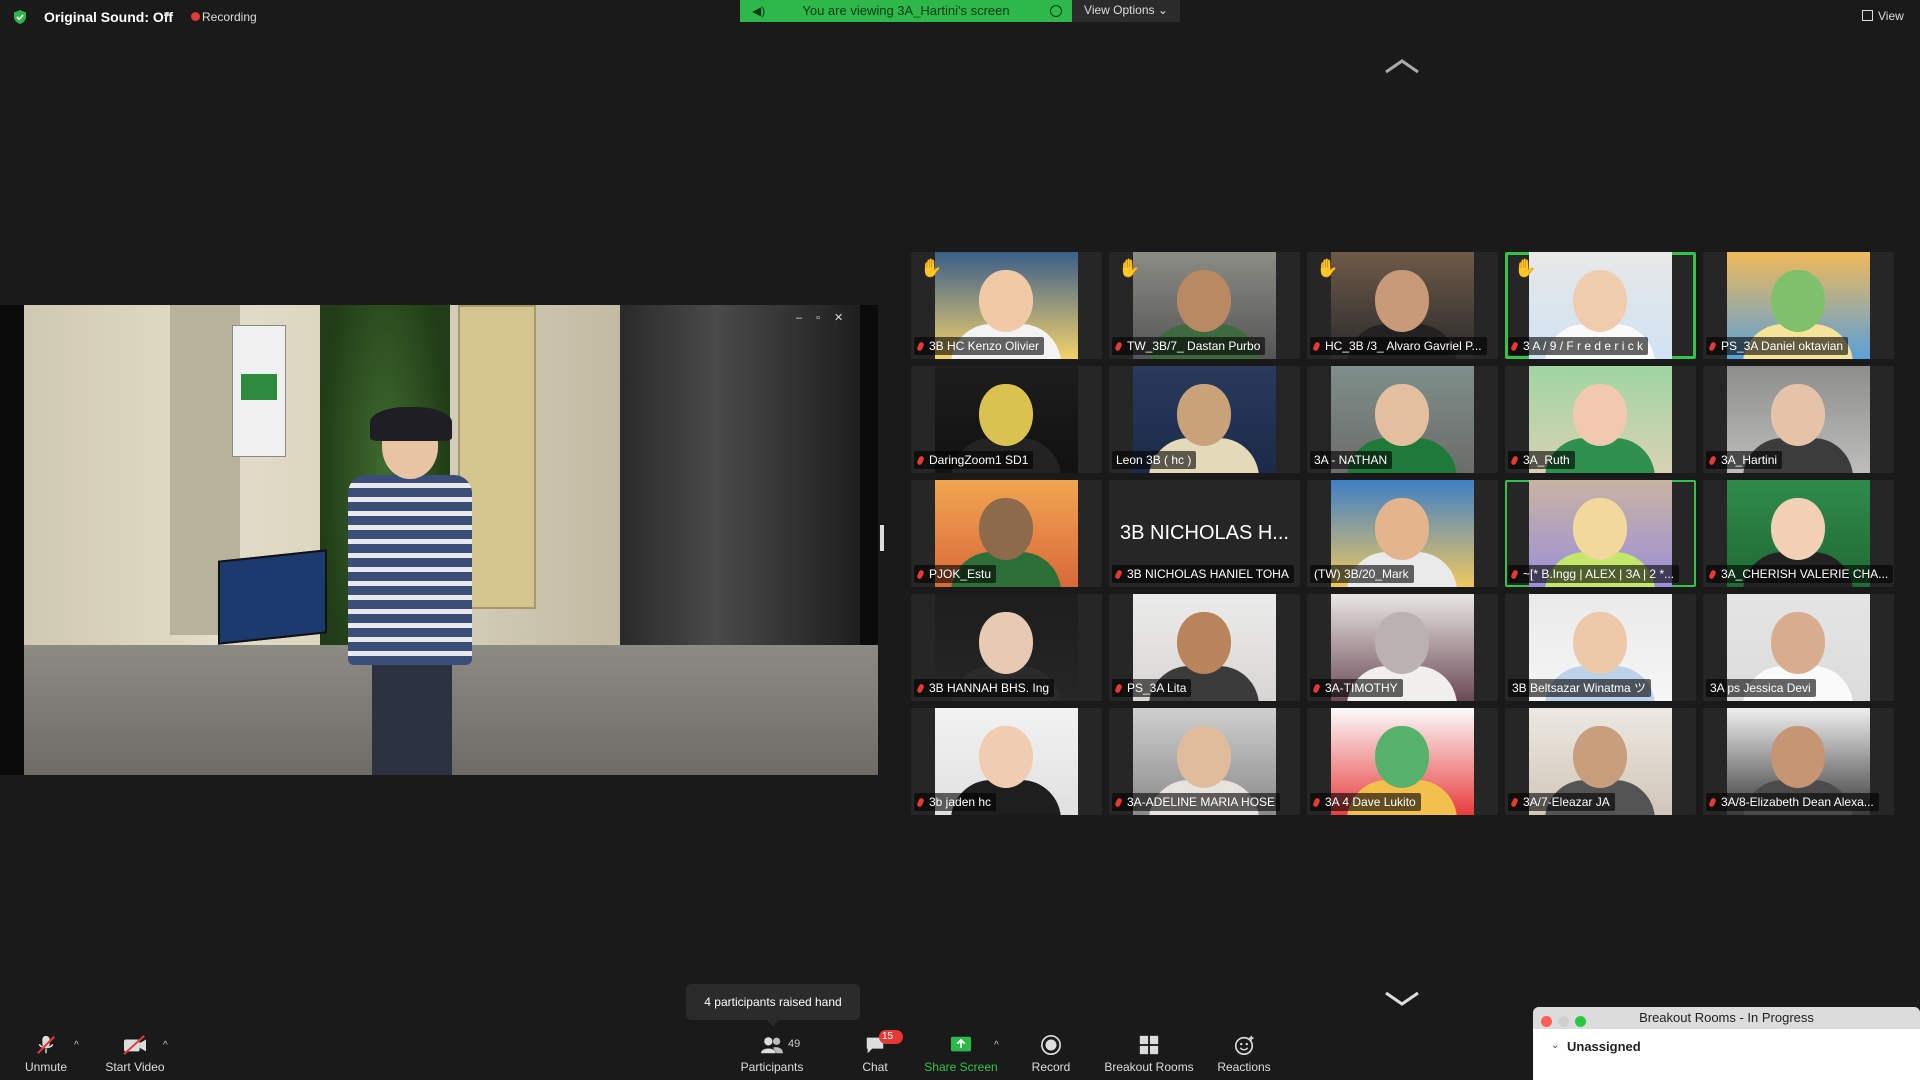 The height and width of the screenshot is (1080, 1920). I want to click on participant-name: 3b jaden hc, so click(960, 802).